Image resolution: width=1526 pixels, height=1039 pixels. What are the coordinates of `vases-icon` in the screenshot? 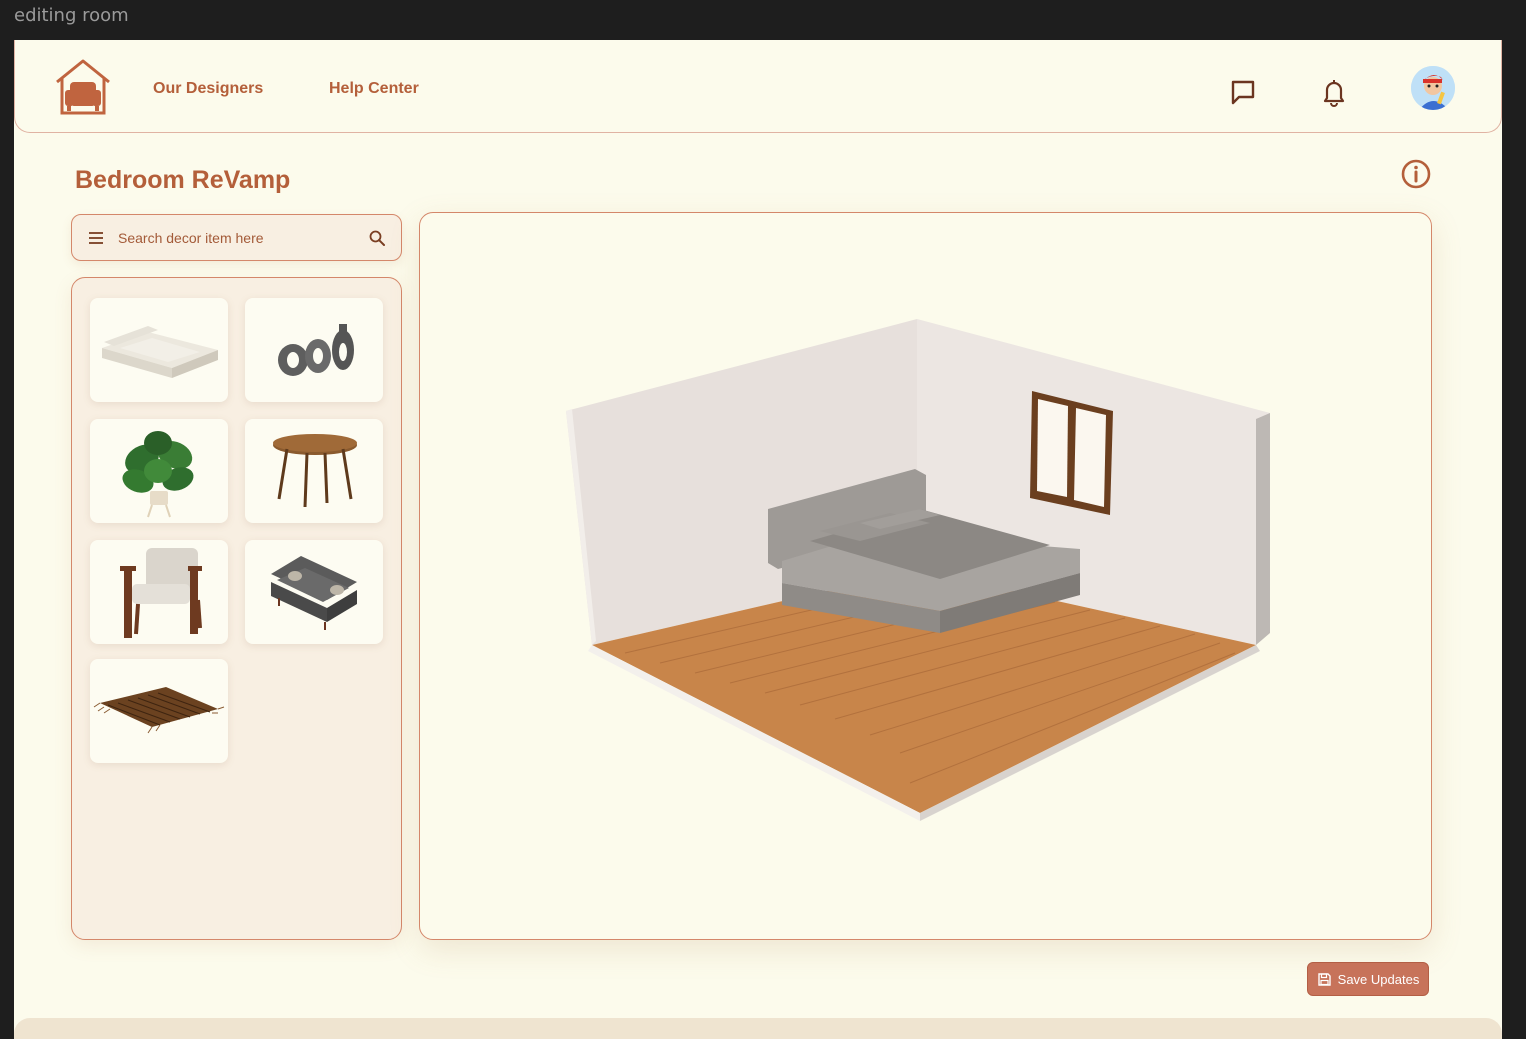 It's located at (316, 350).